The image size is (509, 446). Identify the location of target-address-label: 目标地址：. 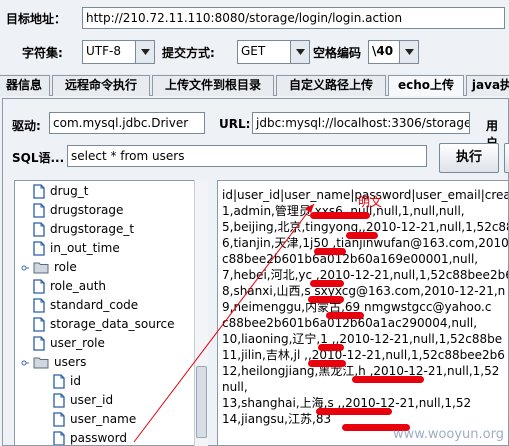
(36, 19).